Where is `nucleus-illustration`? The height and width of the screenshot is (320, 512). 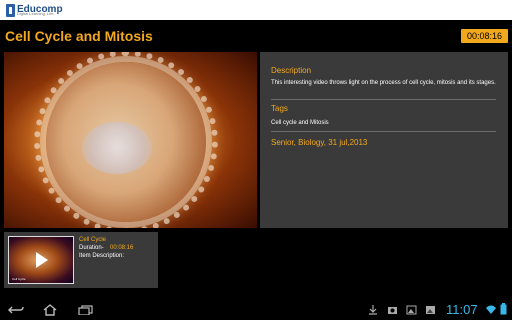
nucleus-illustration is located at coordinates (117, 148).